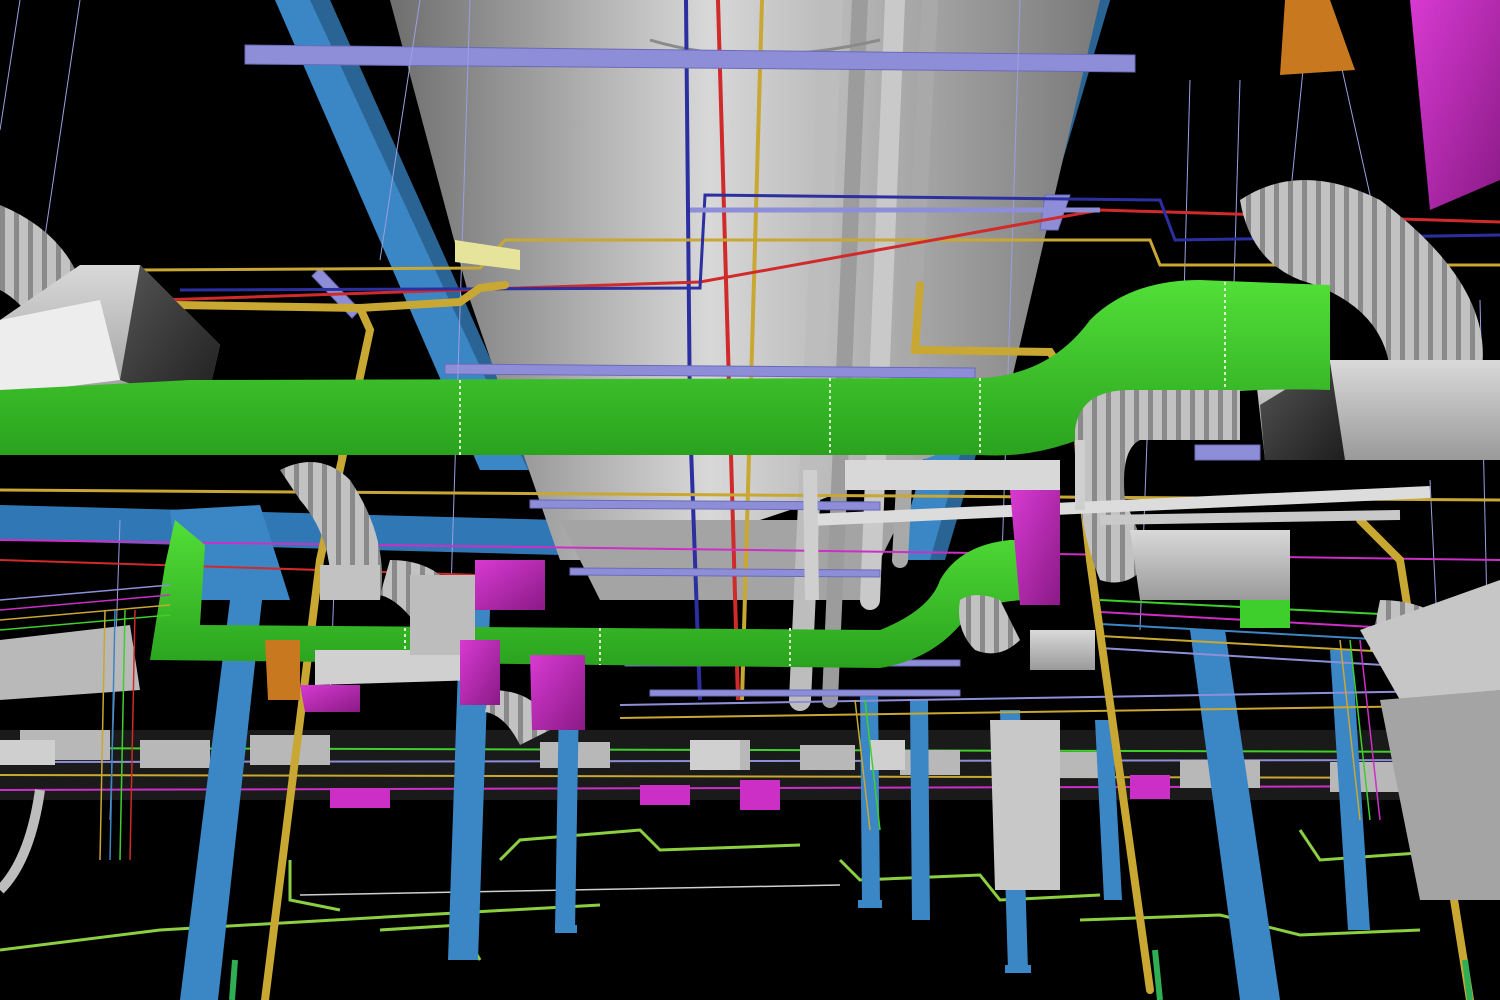 The height and width of the screenshot is (1000, 1500). Describe the element at coordinates (282, 670) in the screenshot. I see `orange-damper` at that location.